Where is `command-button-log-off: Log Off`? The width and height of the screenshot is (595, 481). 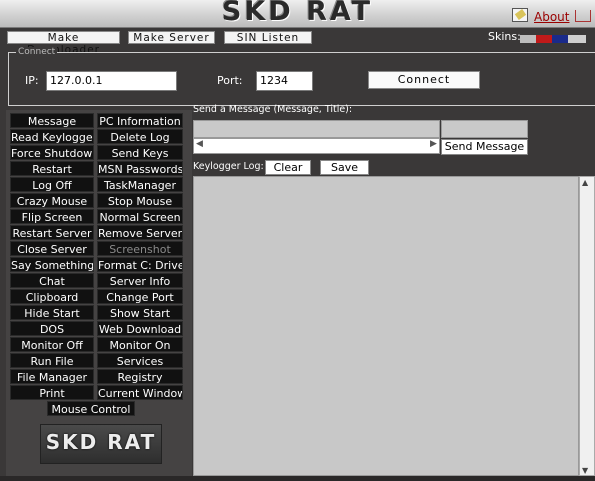
command-button-log-off: Log Off is located at coordinates (52, 184).